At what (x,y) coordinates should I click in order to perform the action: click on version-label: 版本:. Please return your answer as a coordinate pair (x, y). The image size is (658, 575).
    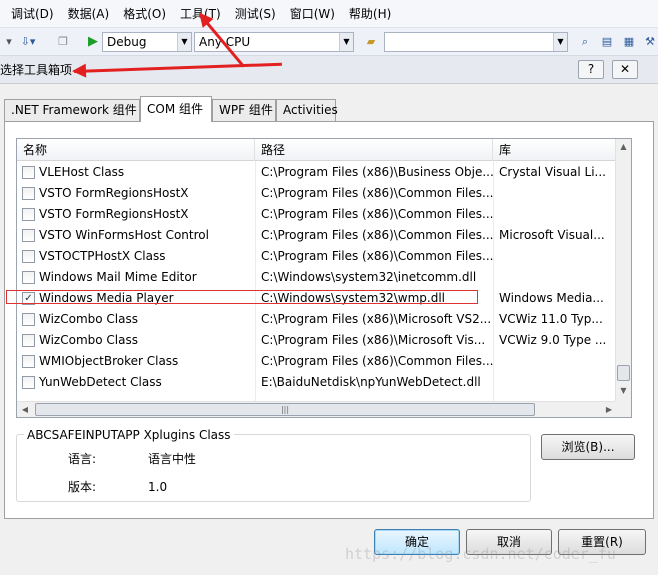
    Looking at the image, I should click on (82, 487).